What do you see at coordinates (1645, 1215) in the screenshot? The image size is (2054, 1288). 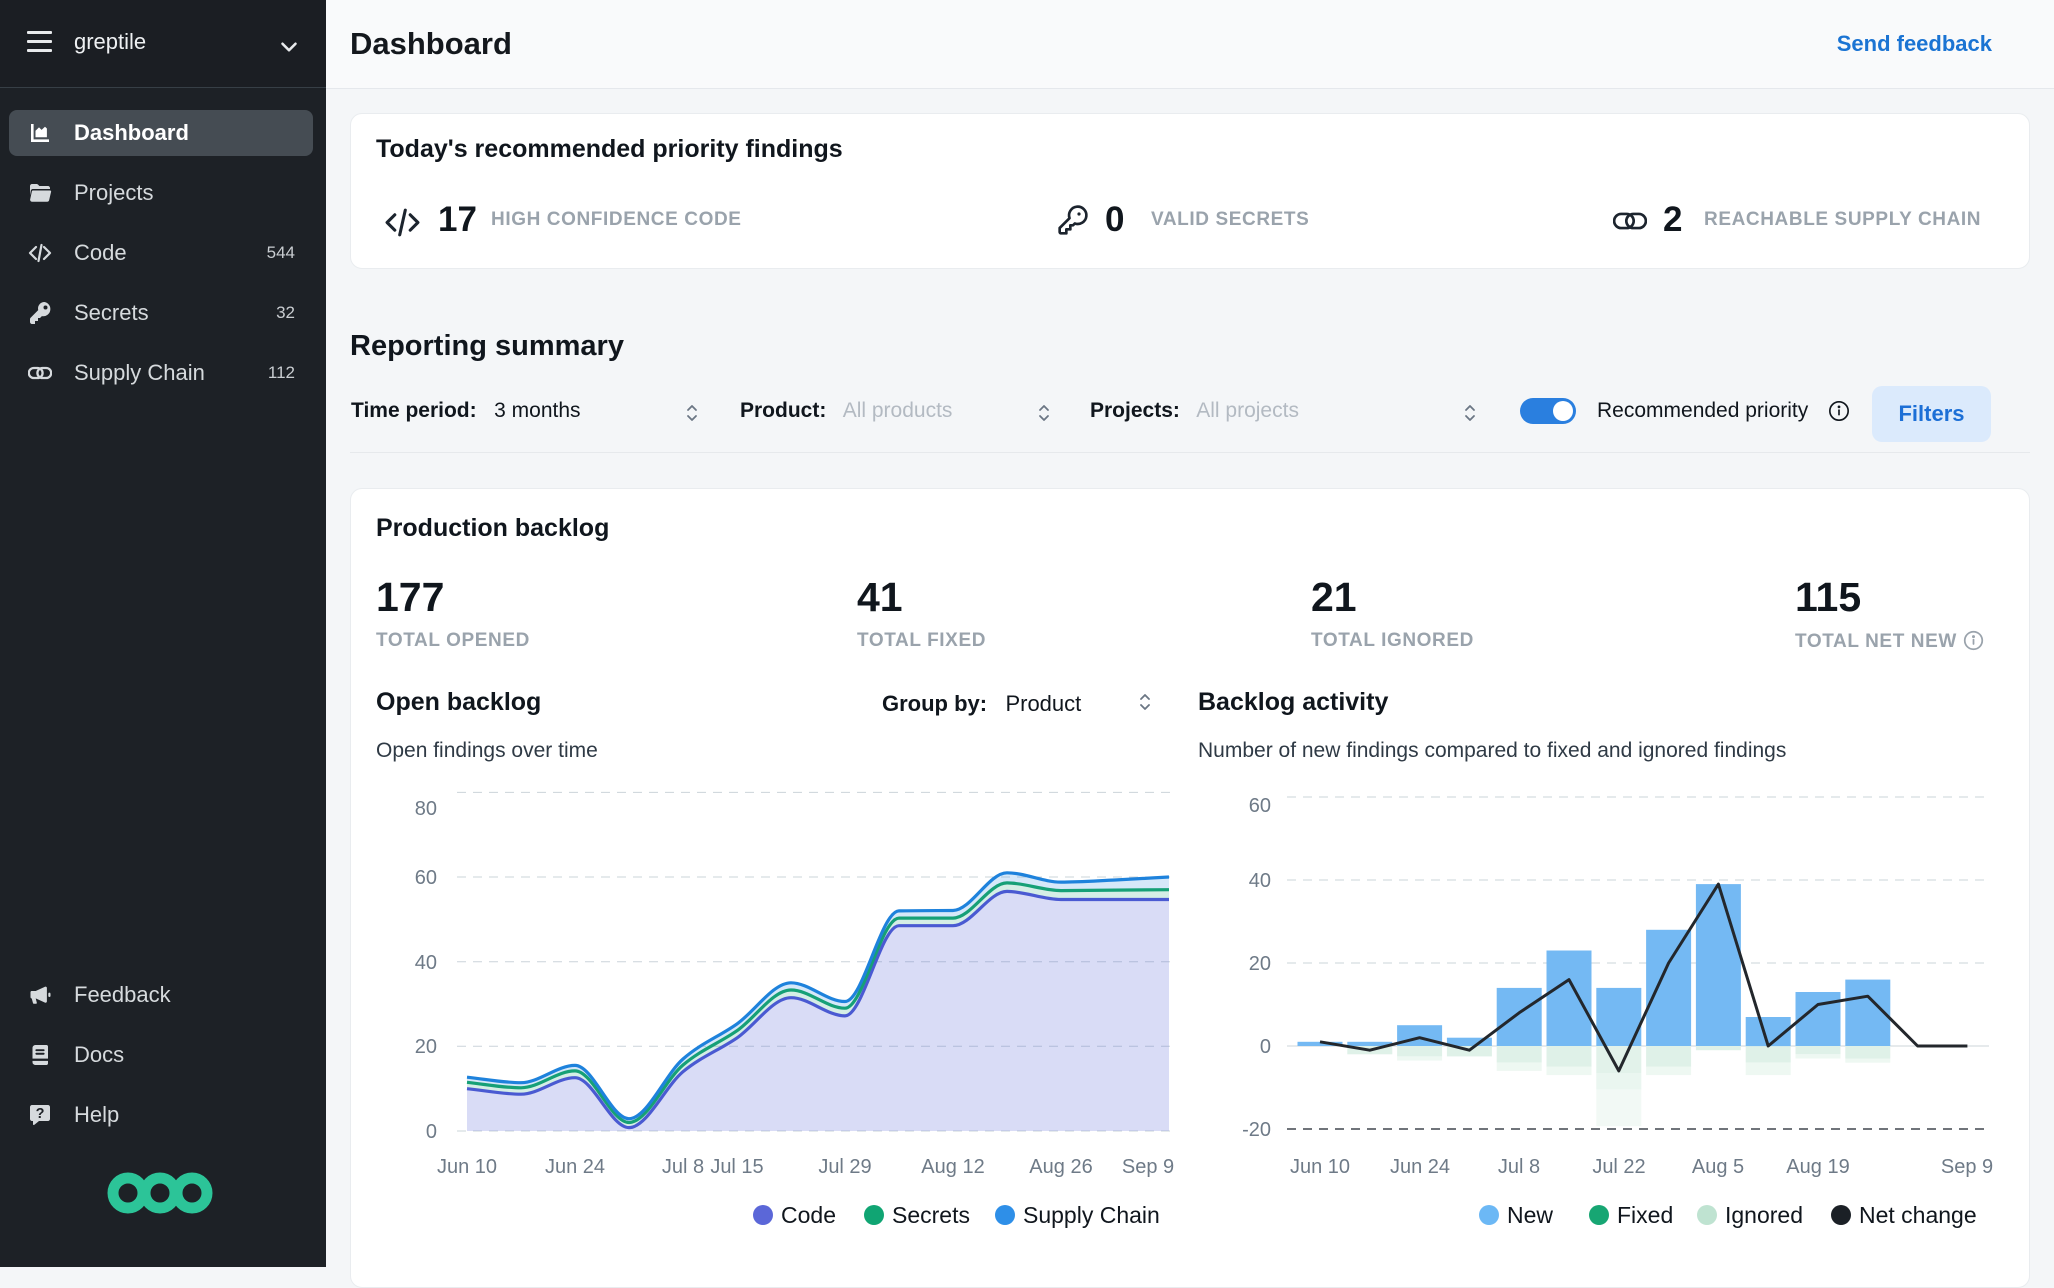 I see `svg-text: Fixed` at bounding box center [1645, 1215].